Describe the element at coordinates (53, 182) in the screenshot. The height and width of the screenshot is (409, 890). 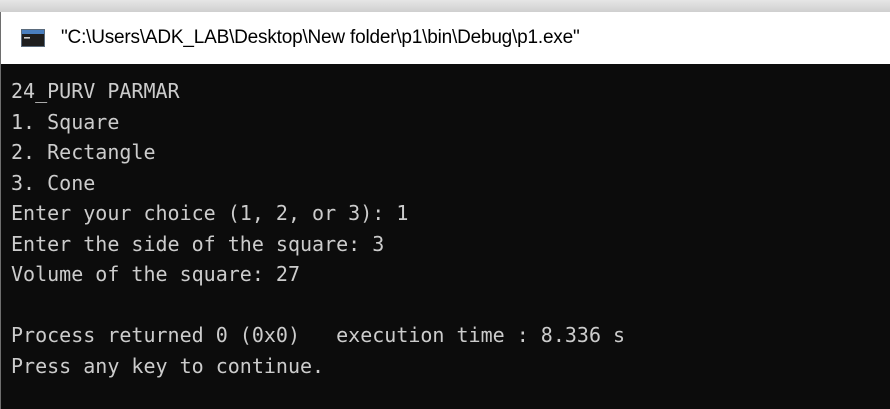
I see `console-line: 3. Cone` at that location.